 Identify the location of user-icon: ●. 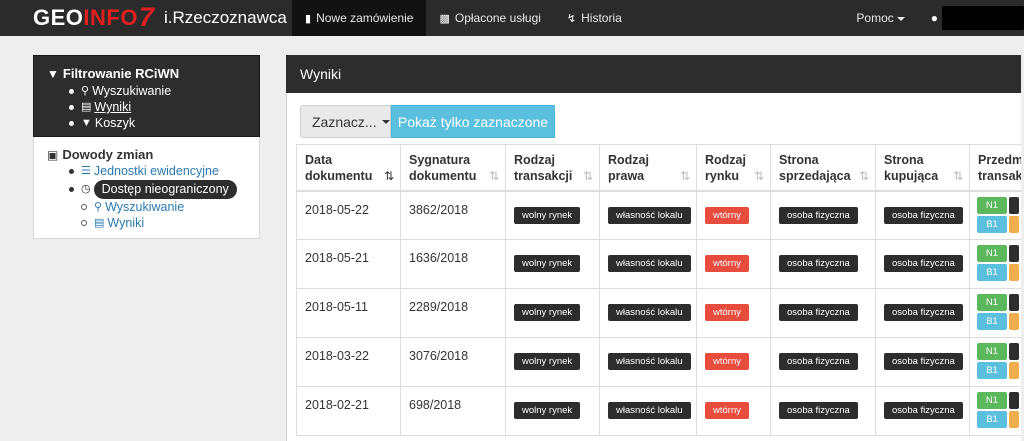
(934, 18).